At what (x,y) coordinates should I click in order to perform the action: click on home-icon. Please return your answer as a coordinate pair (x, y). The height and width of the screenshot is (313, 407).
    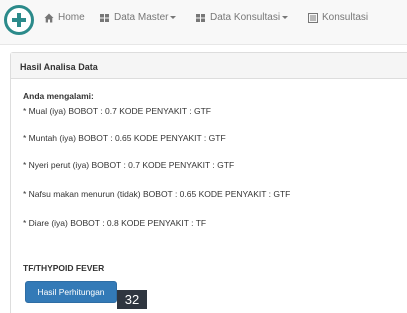
    Looking at the image, I should click on (49, 17).